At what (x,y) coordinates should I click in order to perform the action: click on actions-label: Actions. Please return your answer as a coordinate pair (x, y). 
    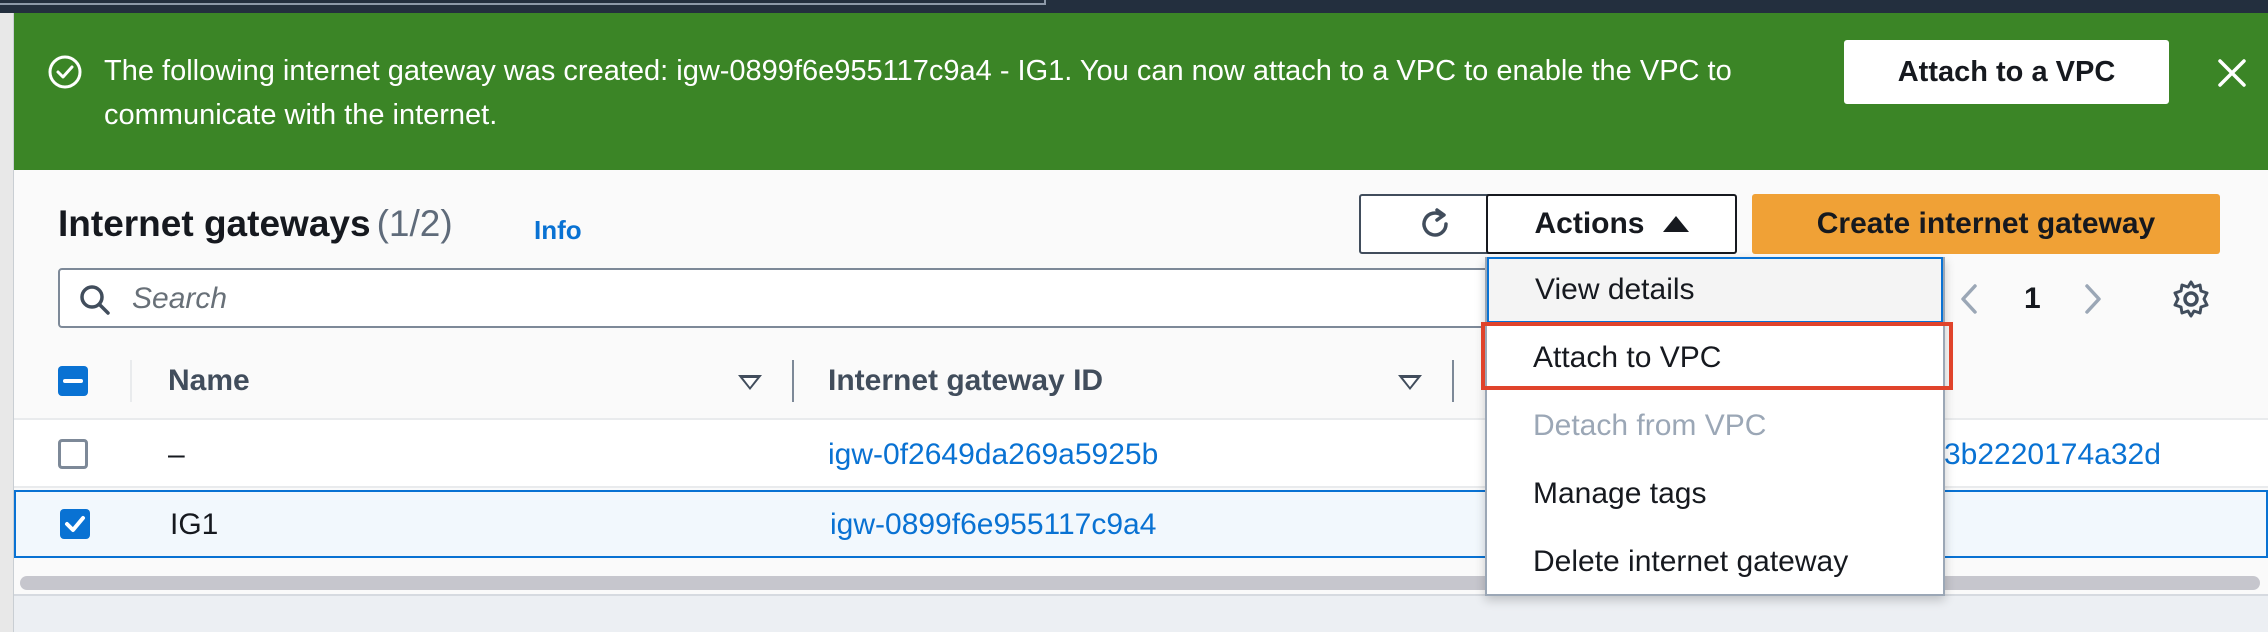
    Looking at the image, I should click on (1589, 223).